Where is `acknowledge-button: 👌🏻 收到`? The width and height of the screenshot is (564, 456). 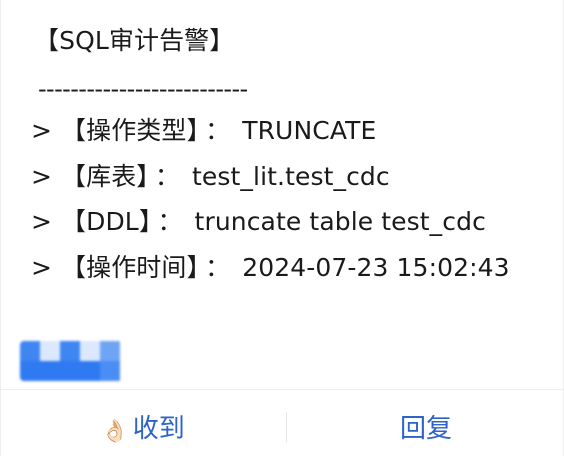
acknowledge-button: 👌🏻 收到 is located at coordinates (143, 423).